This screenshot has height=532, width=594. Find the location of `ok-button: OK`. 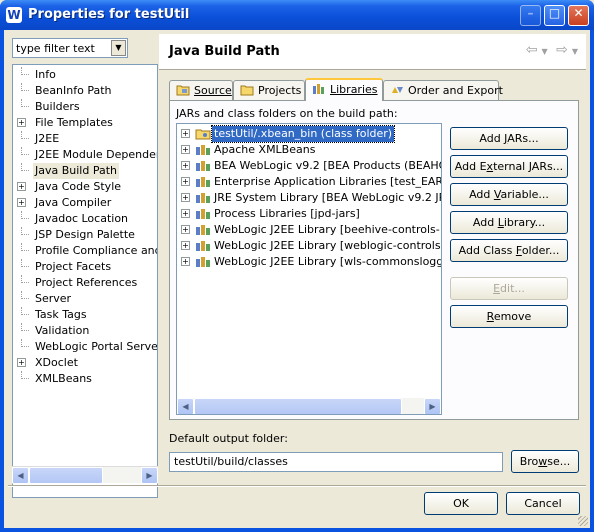

ok-button: OK is located at coordinates (461, 503).